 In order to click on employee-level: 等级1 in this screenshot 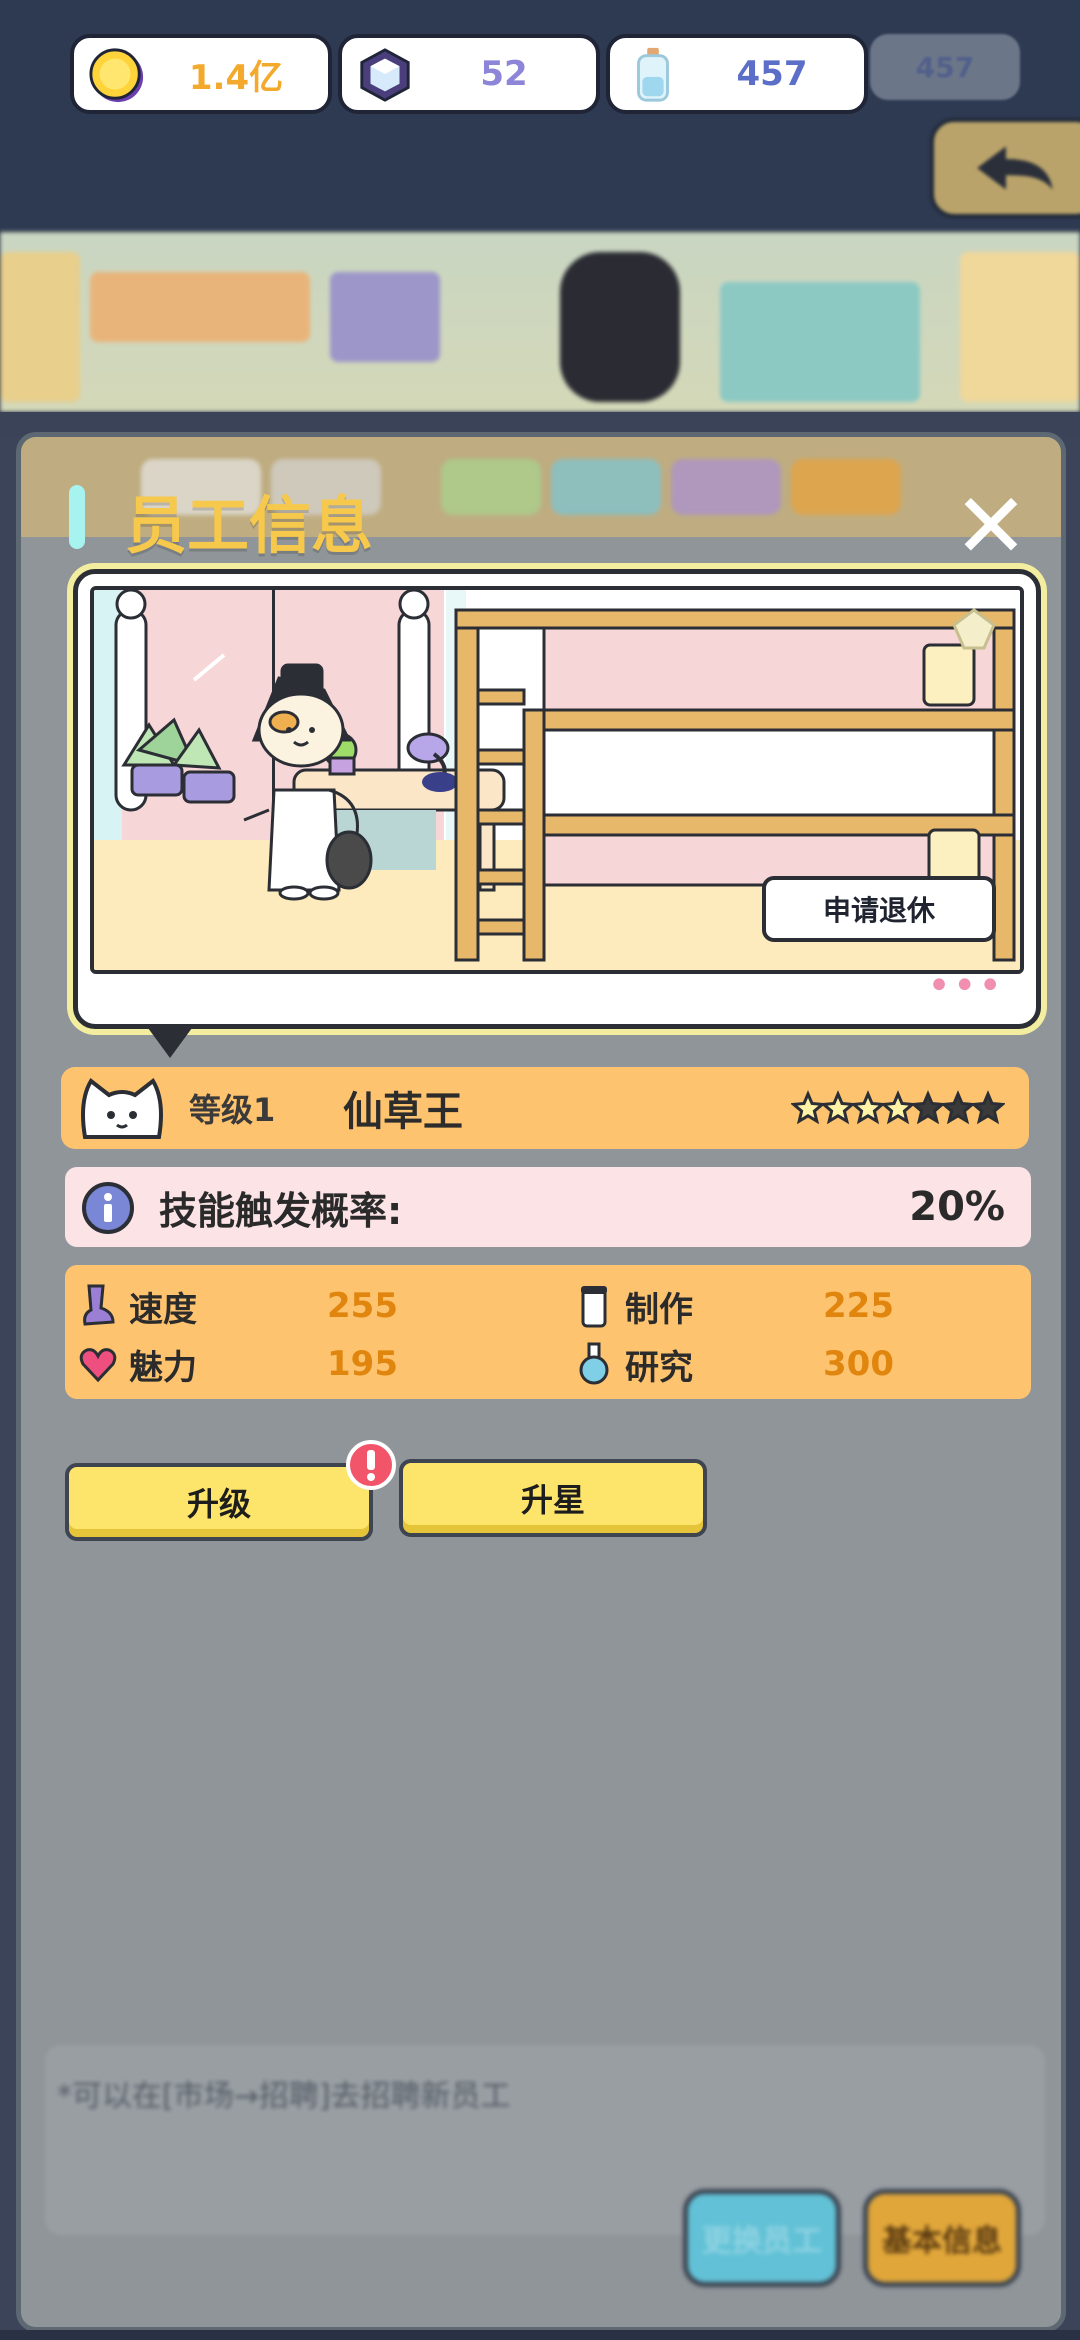, I will do `click(232, 1110)`.